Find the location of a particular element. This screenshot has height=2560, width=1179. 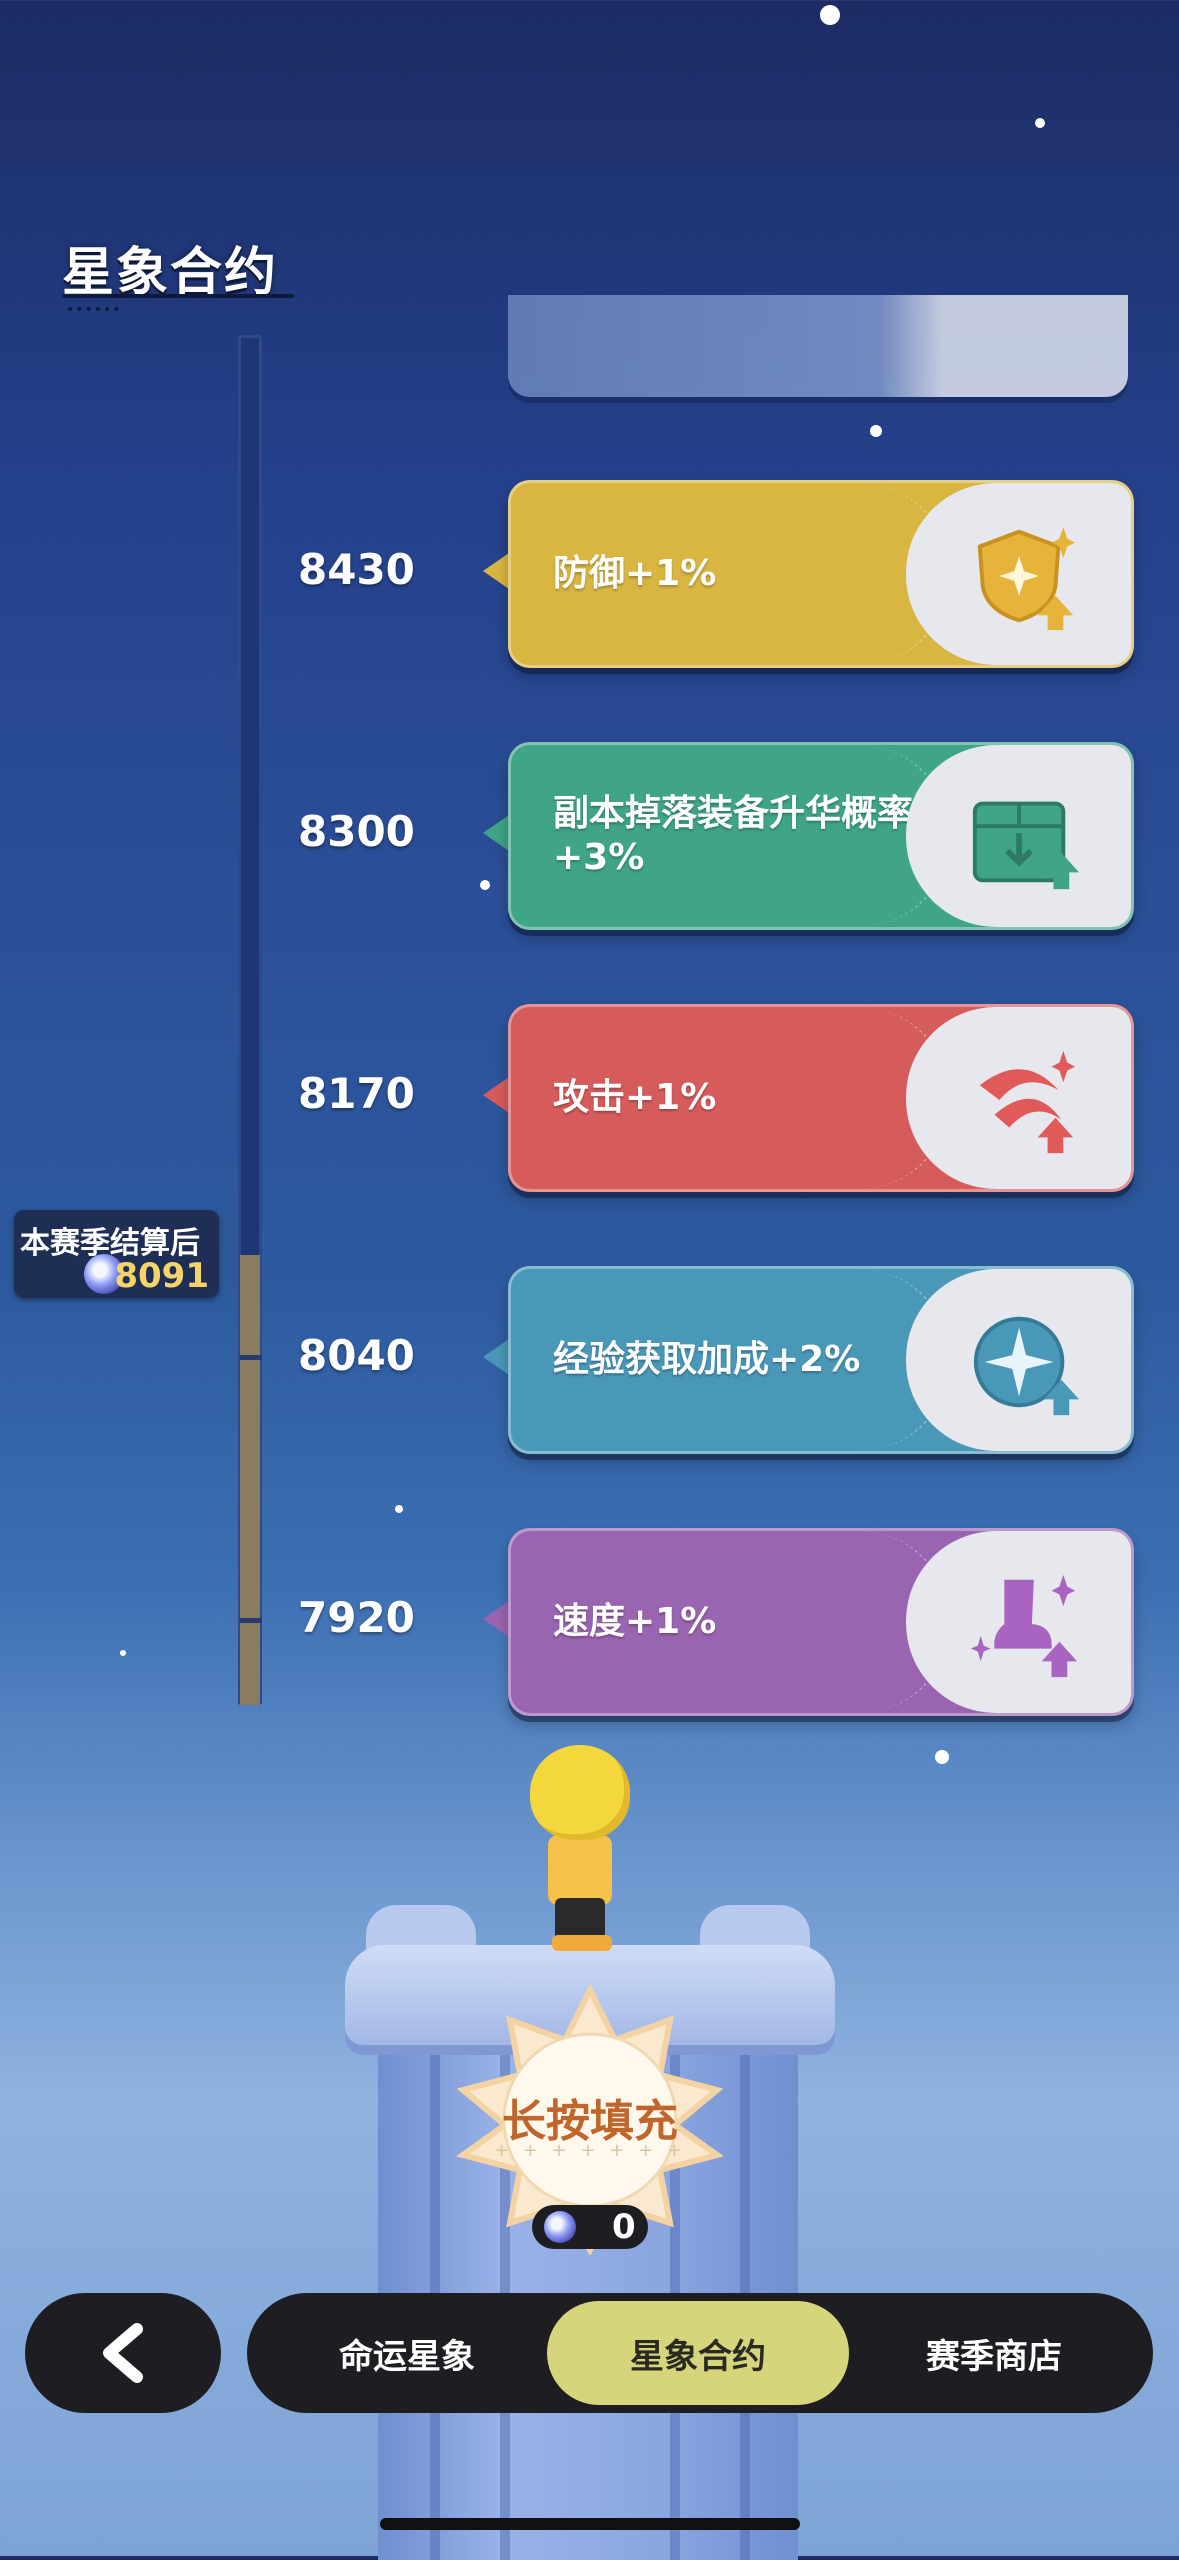

season-marker: 本赛季结算后 8091 is located at coordinates (116, 1254).